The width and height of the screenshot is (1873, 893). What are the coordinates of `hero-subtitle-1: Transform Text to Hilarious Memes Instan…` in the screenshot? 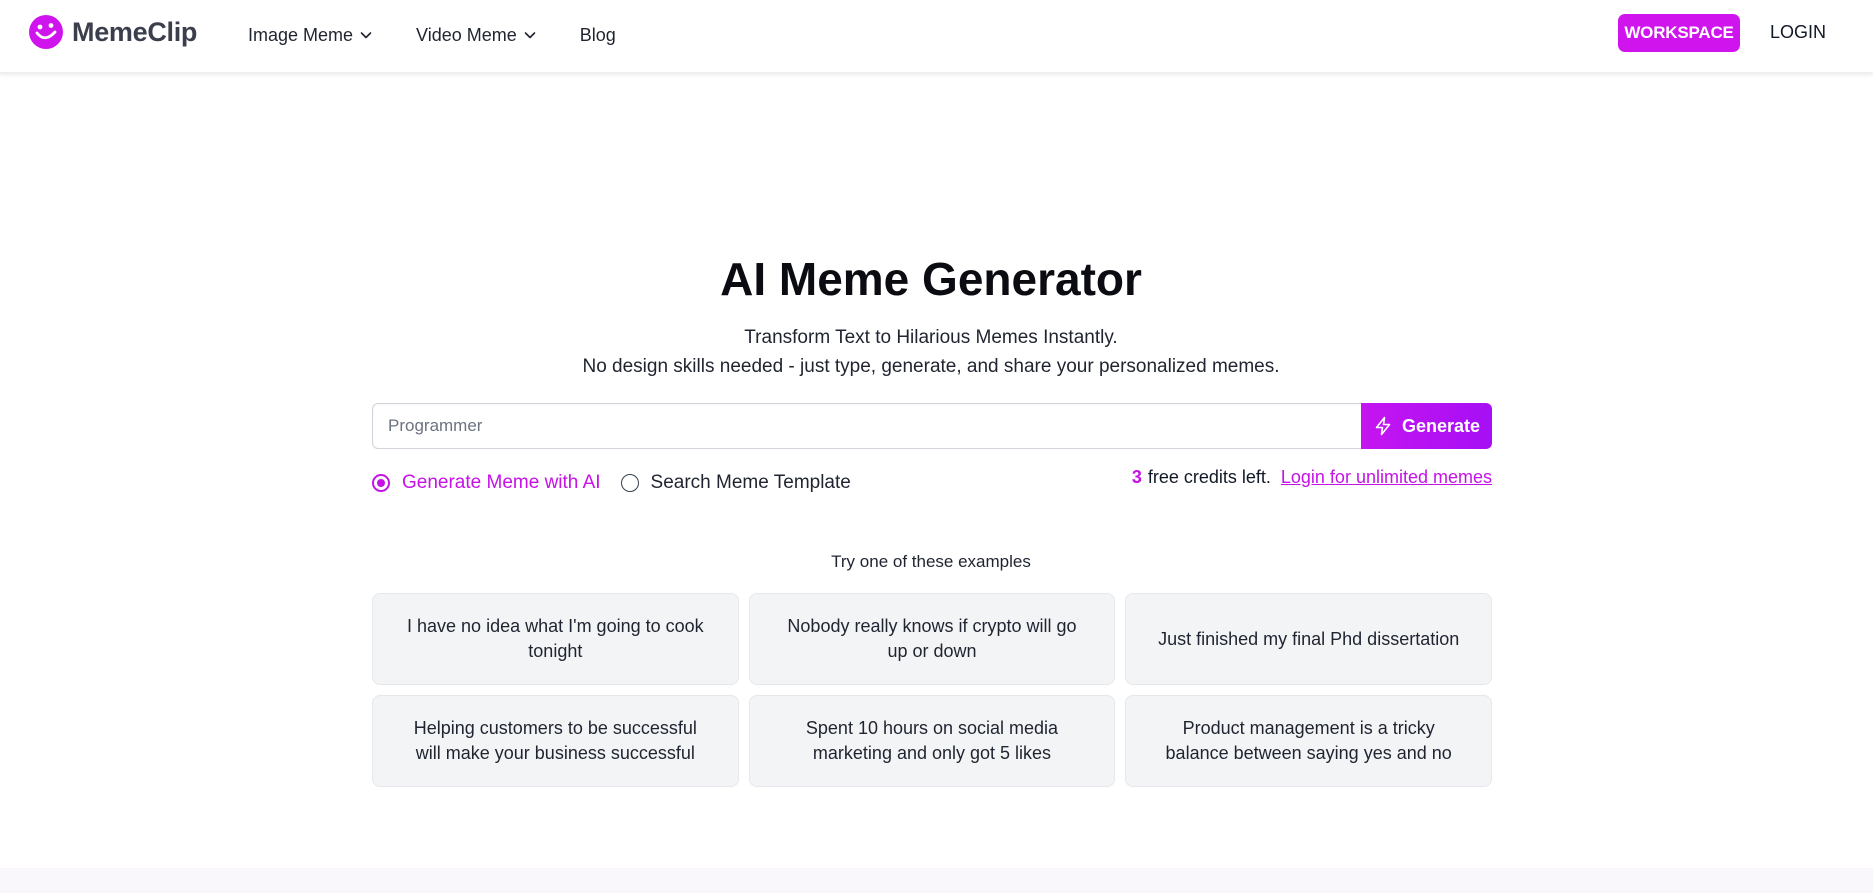 It's located at (931, 337).